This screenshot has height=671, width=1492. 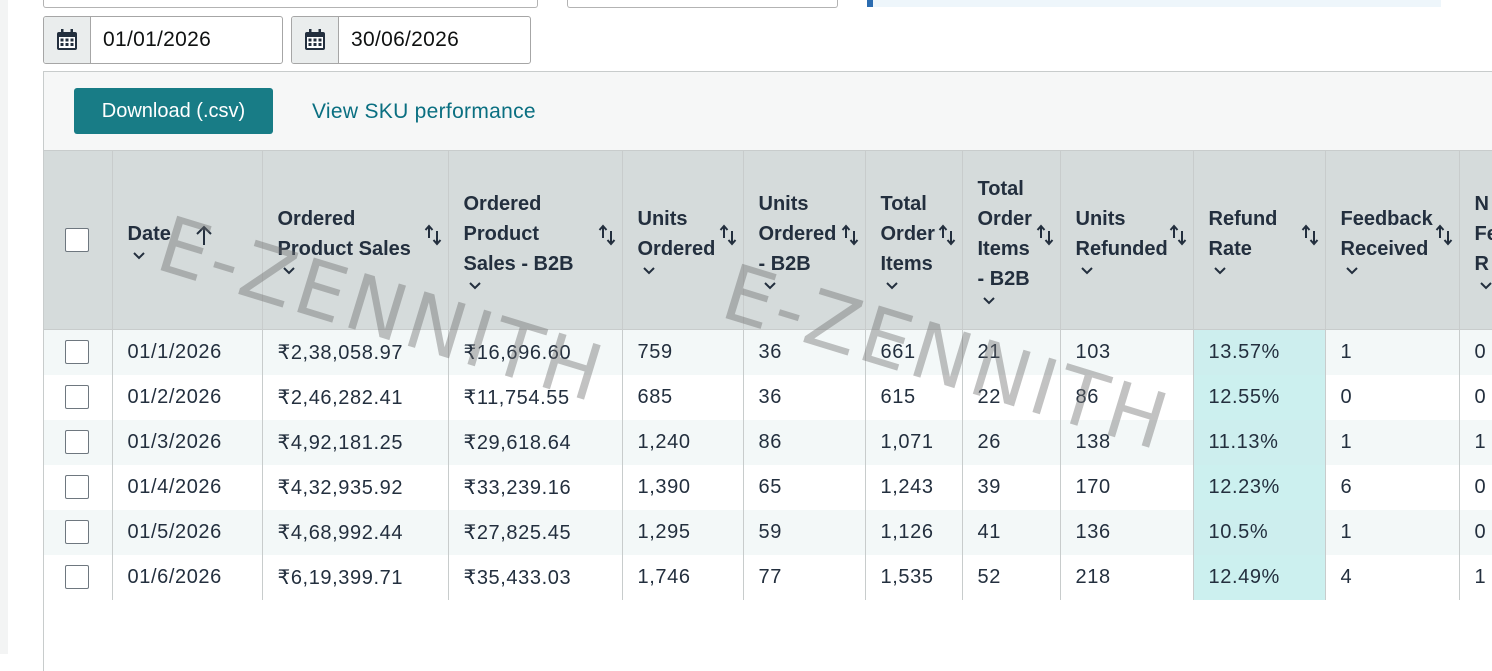 What do you see at coordinates (1387, 249) in the screenshot?
I see `column-header-label: Received` at bounding box center [1387, 249].